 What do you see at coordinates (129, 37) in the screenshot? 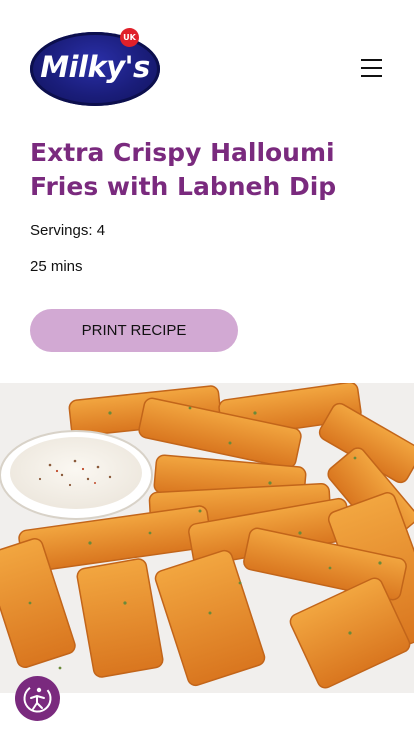
I see `logo-uk-badge: UK` at bounding box center [129, 37].